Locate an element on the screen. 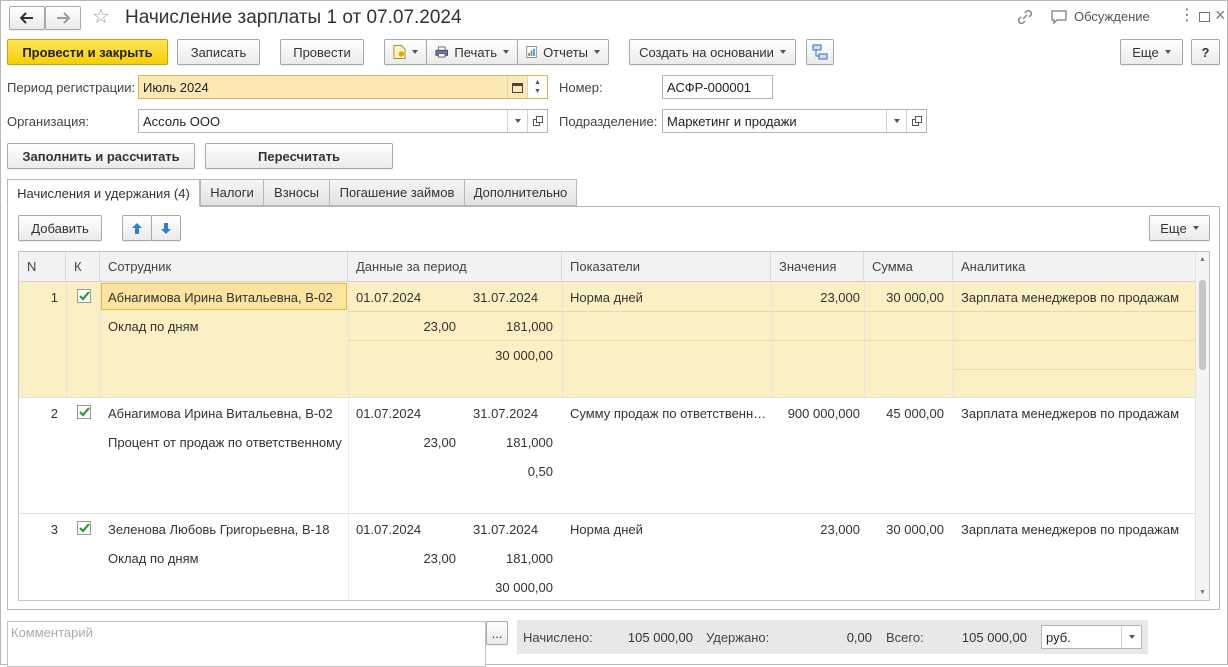 The width and height of the screenshot is (1228, 667). print-button: Печать is located at coordinates (472, 52).